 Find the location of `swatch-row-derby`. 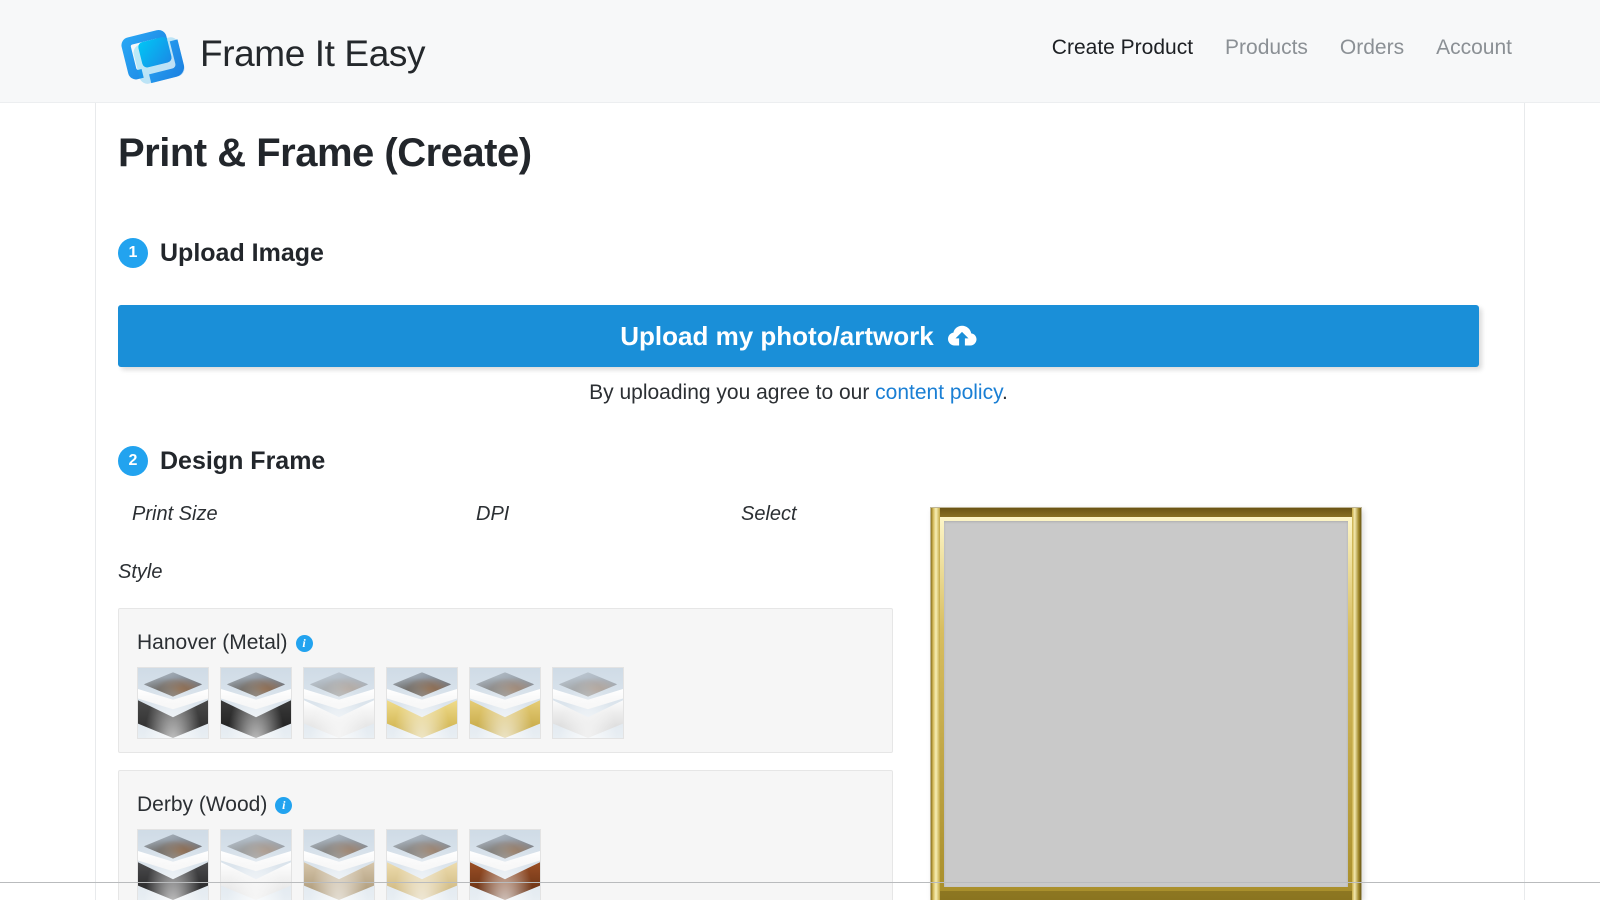

swatch-row-derby is located at coordinates (514, 864).